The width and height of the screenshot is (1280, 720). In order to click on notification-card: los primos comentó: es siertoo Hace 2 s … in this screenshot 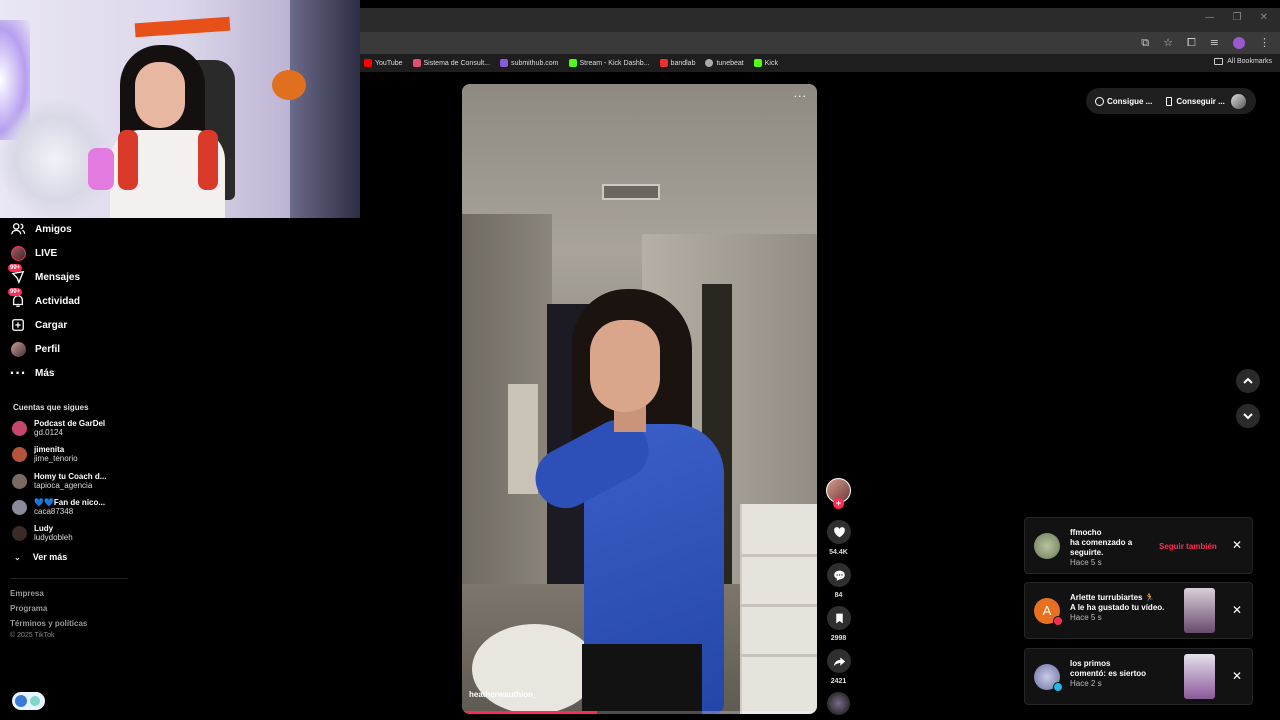, I will do `click(1138, 676)`.